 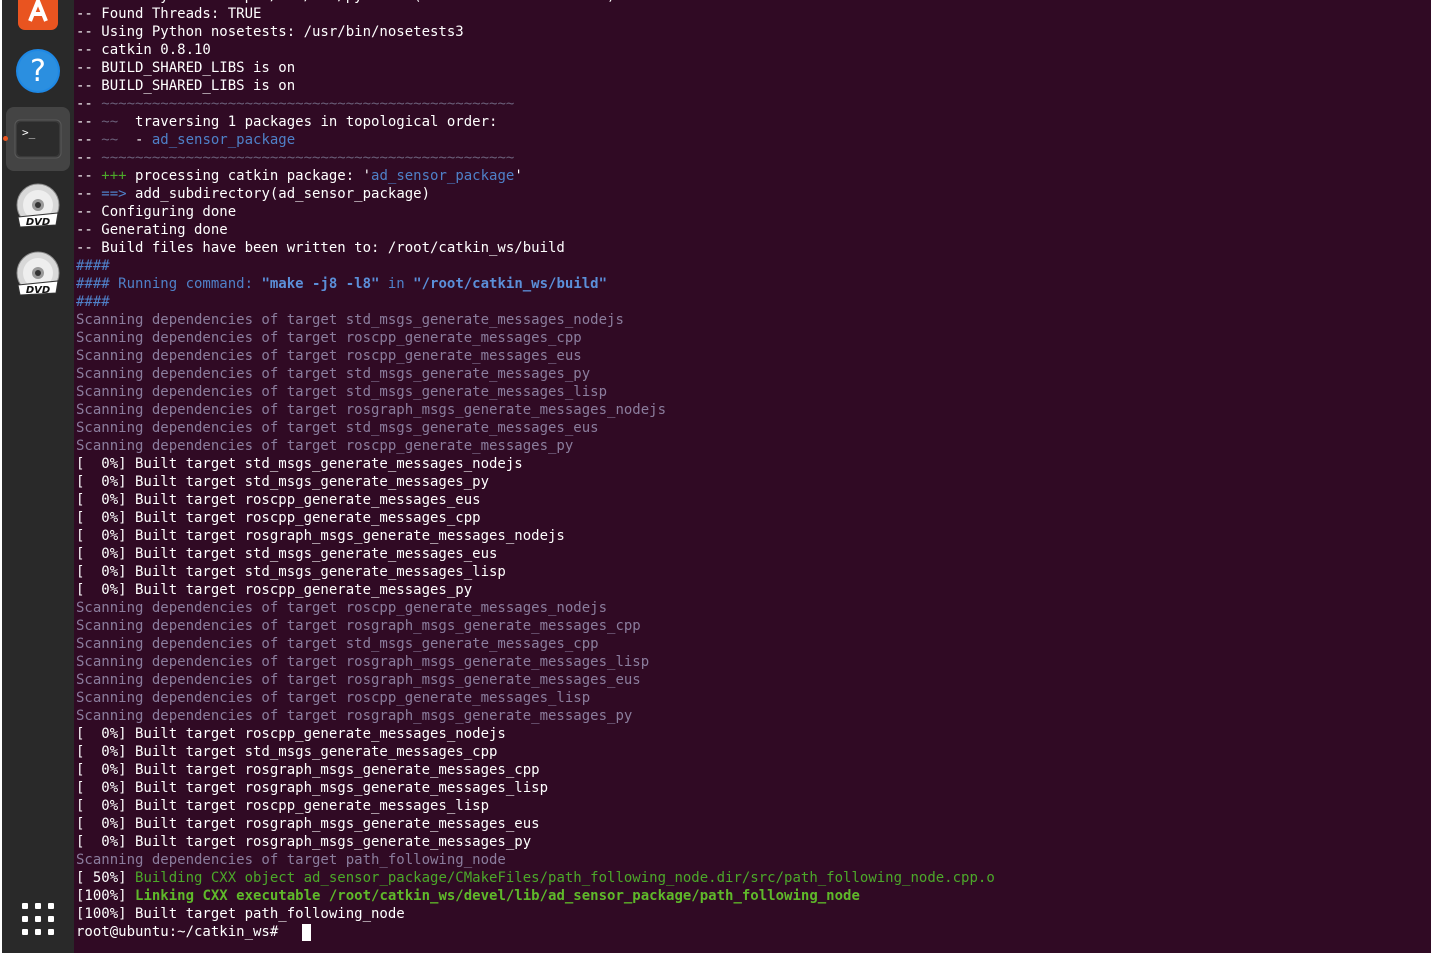 I want to click on terminal-text-segment: -- Found Threads: TRUE, so click(x=169, y=14).